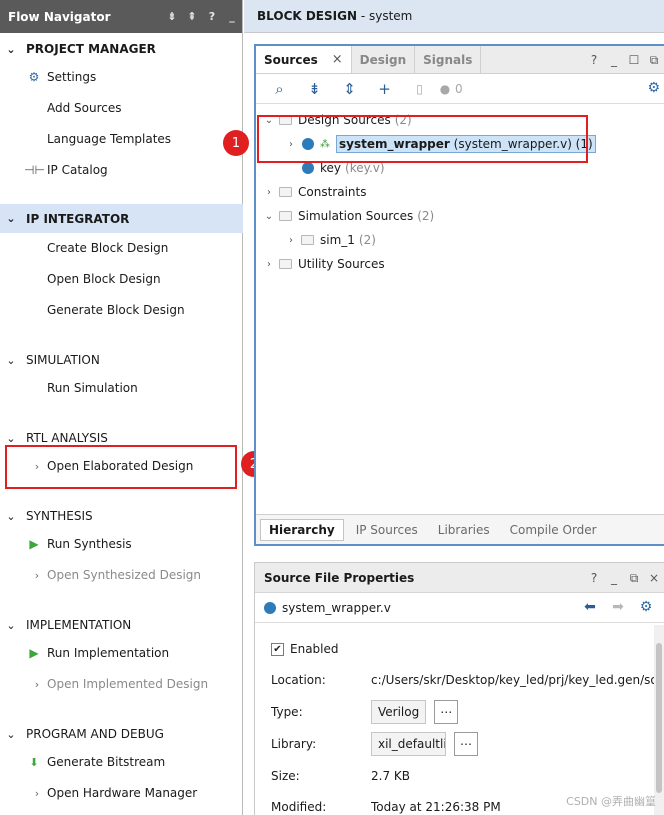 Image resolution: width=664 pixels, height=815 pixels. Describe the element at coordinates (390, 776) in the screenshot. I see `size-value: 2.7 KB` at that location.